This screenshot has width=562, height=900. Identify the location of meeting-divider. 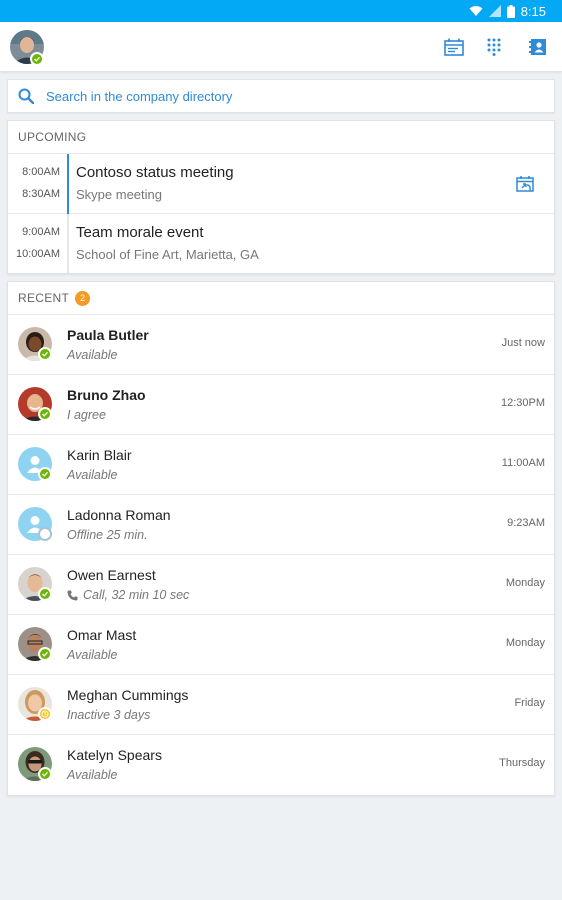
(68, 244).